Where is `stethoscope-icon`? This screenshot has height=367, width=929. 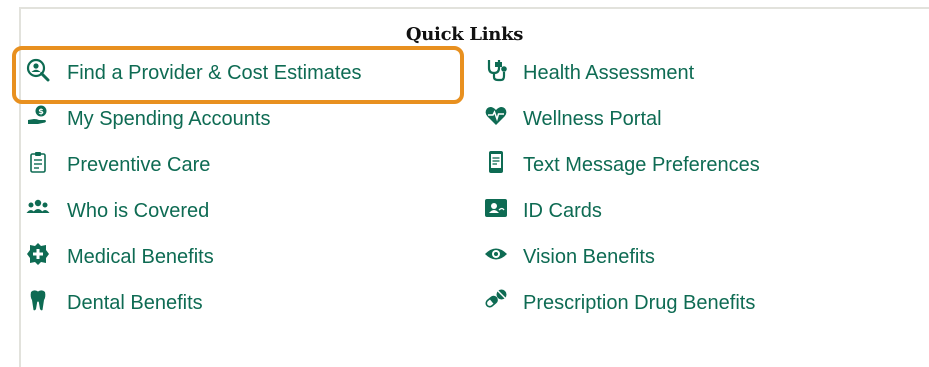
stethoscope-icon is located at coordinates (497, 71).